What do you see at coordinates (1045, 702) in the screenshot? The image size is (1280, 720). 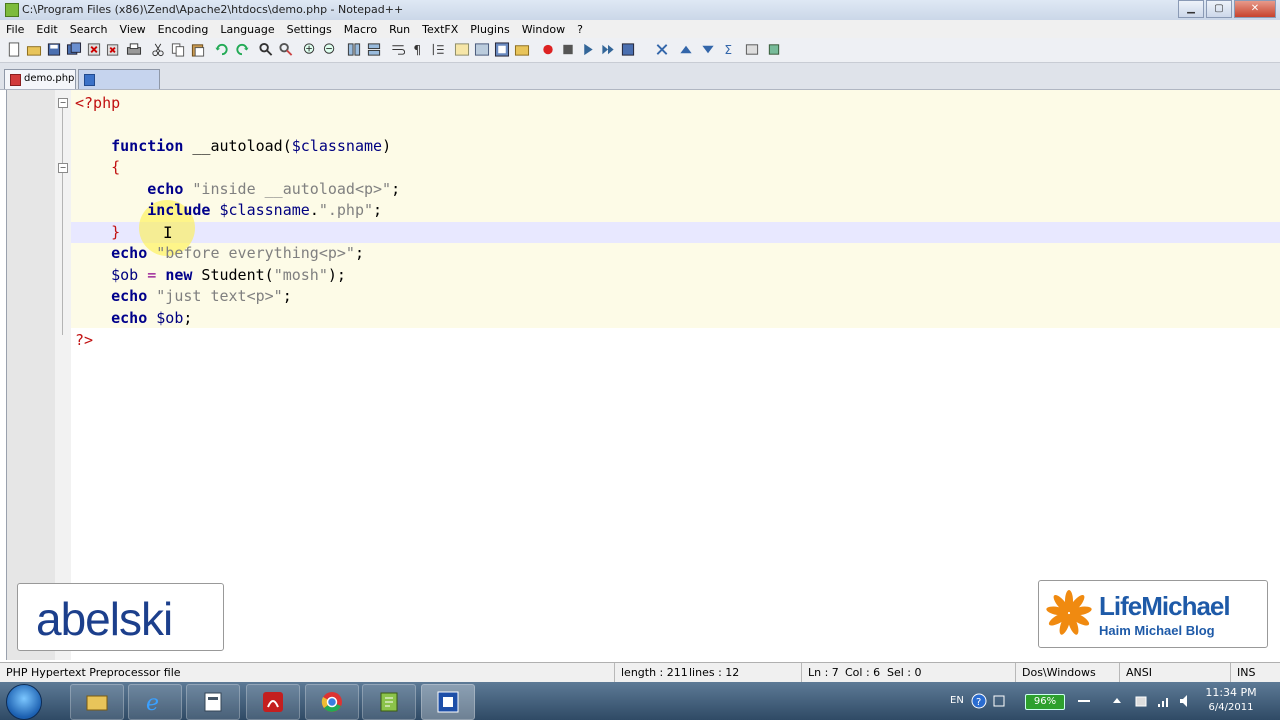 I see `battery-indicator: 96%` at bounding box center [1045, 702].